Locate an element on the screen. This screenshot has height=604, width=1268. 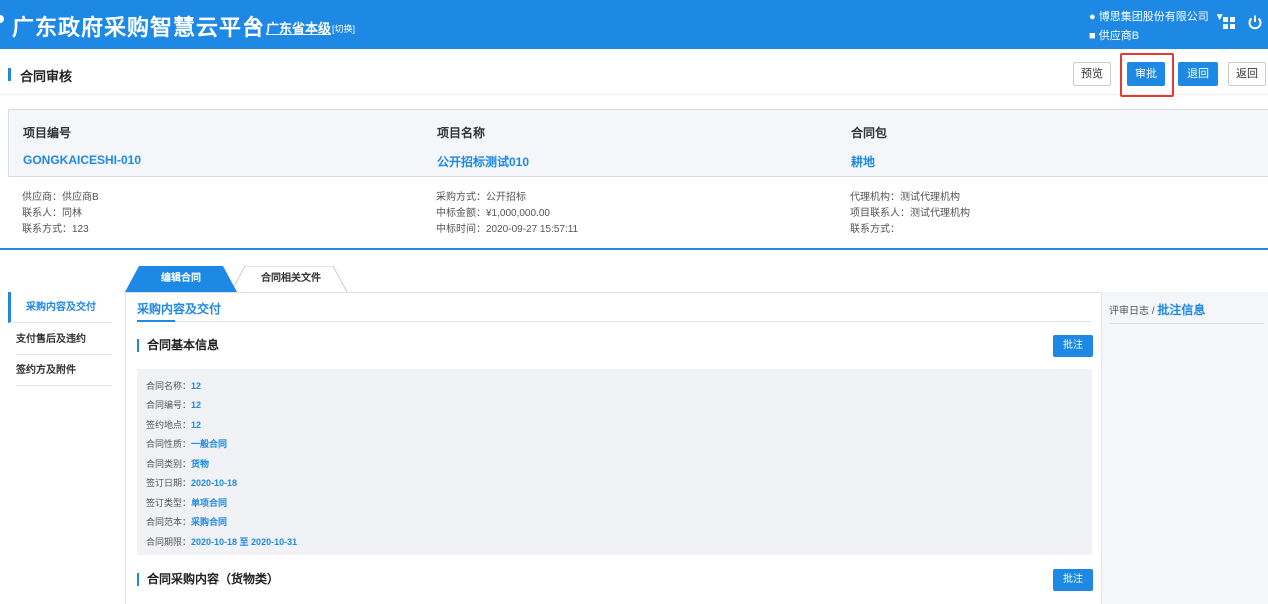
user-role: ■ 供应商B is located at coordinates (1114, 35).